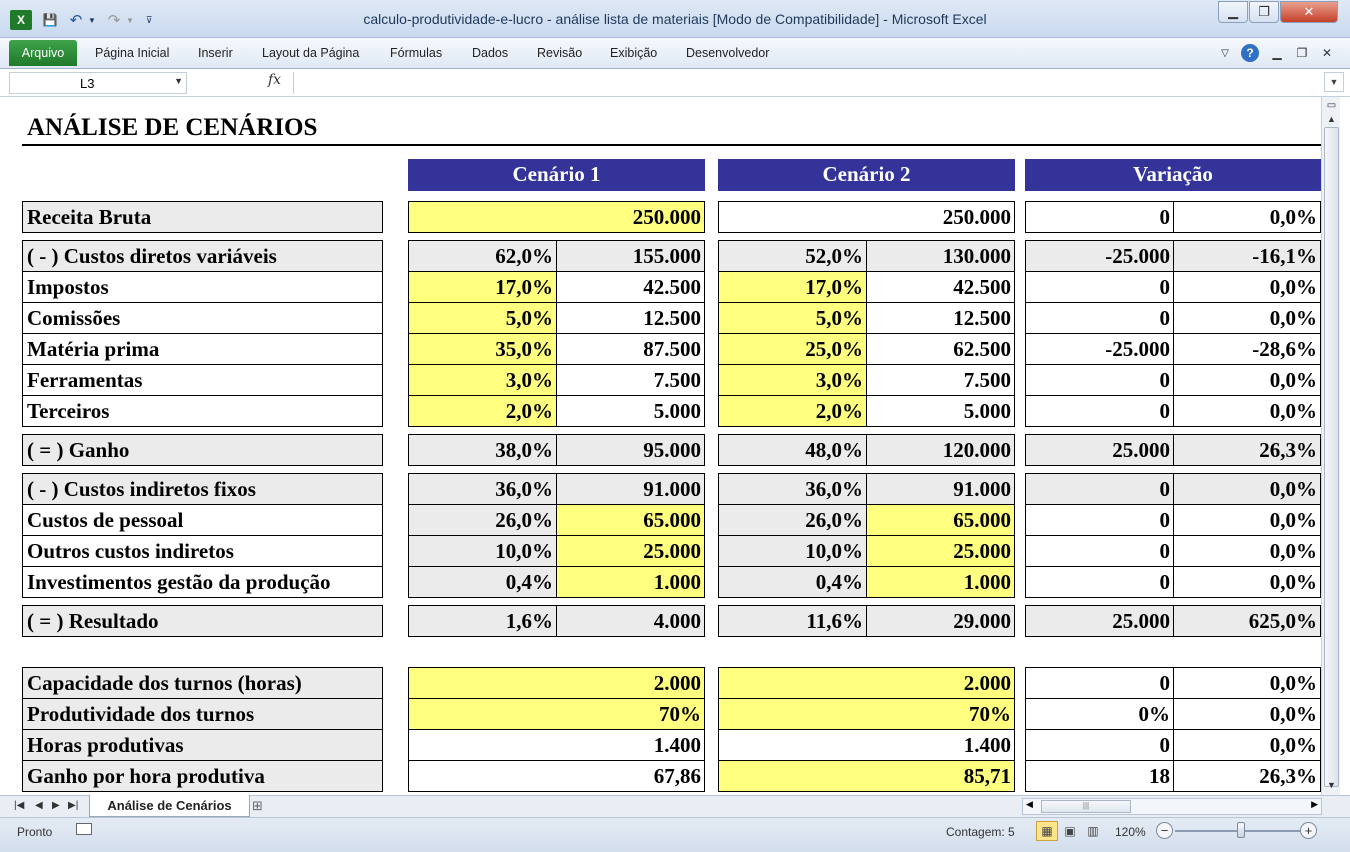 This screenshot has height=852, width=1350. Describe the element at coordinates (202, 582) in the screenshot. I see `row-label: Investimentos gestão da produção` at that location.